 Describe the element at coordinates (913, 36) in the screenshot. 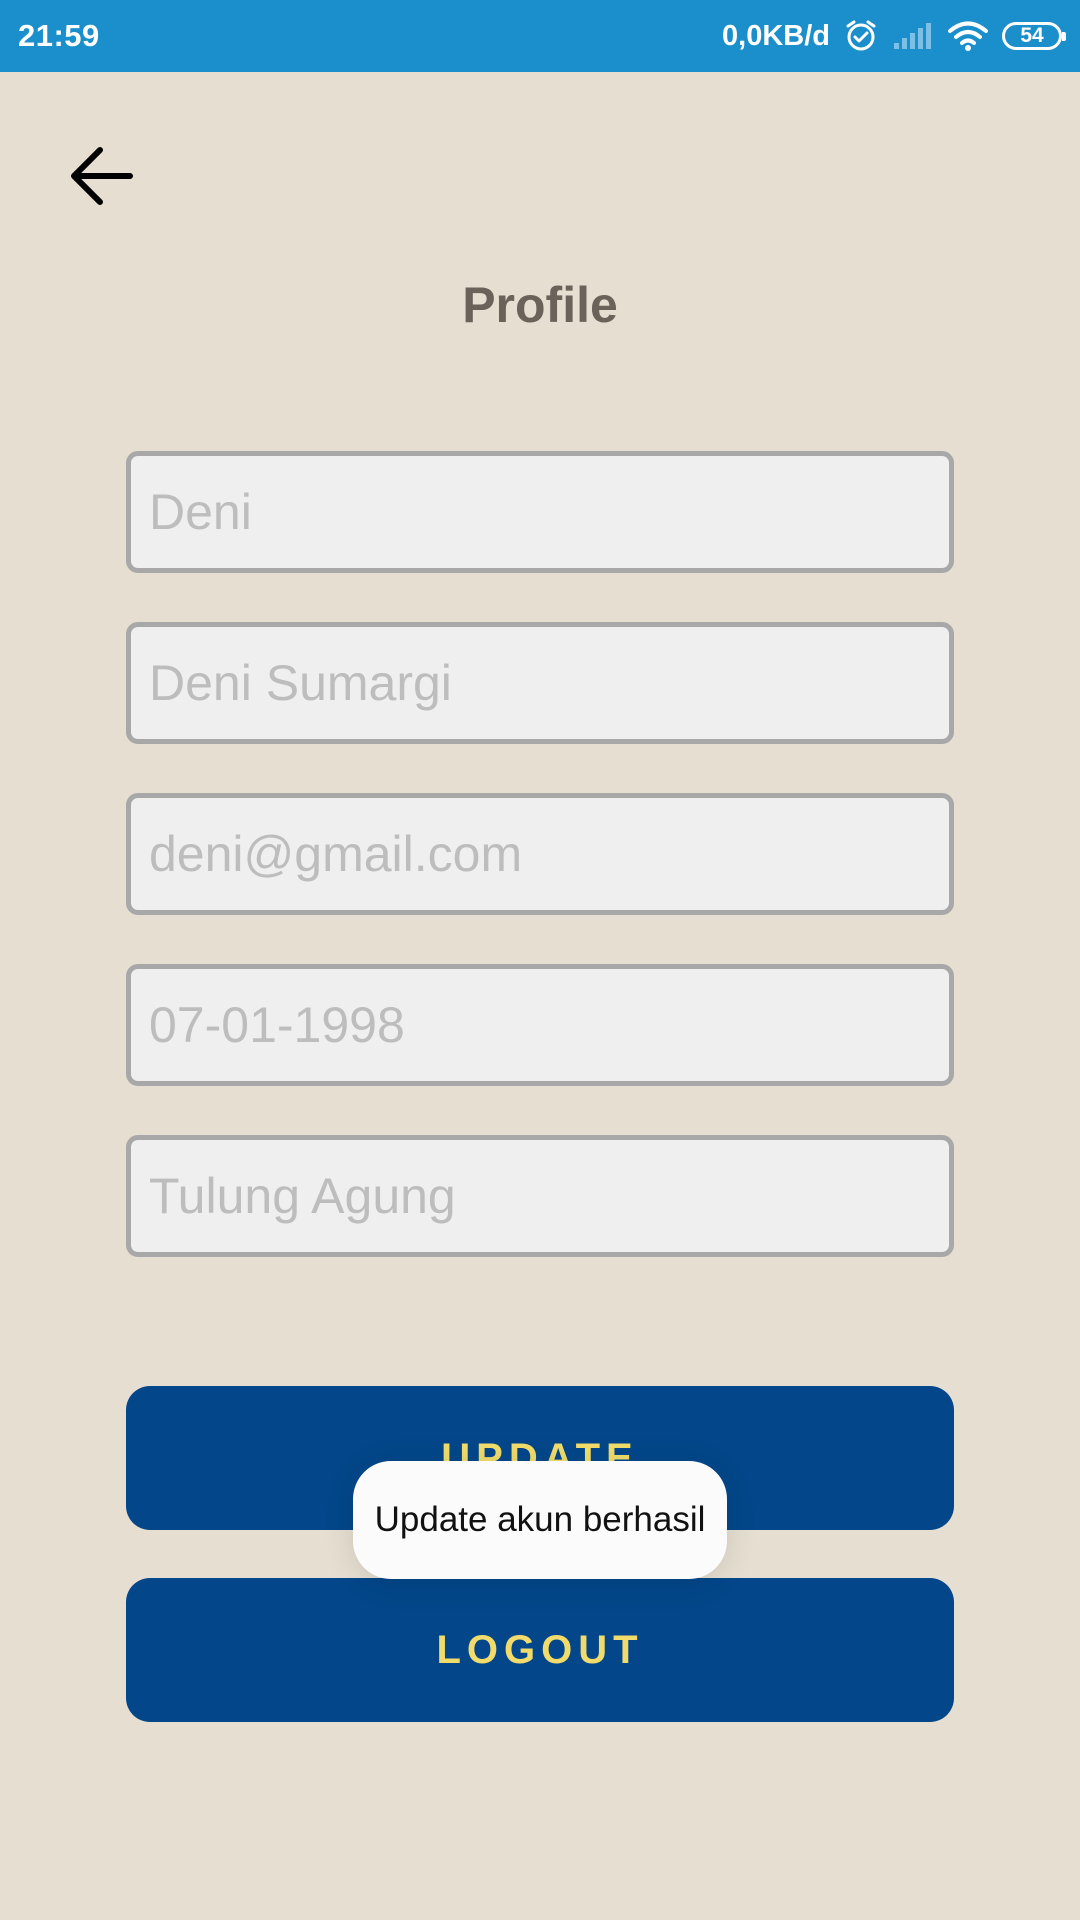

I see `signal-icon` at that location.